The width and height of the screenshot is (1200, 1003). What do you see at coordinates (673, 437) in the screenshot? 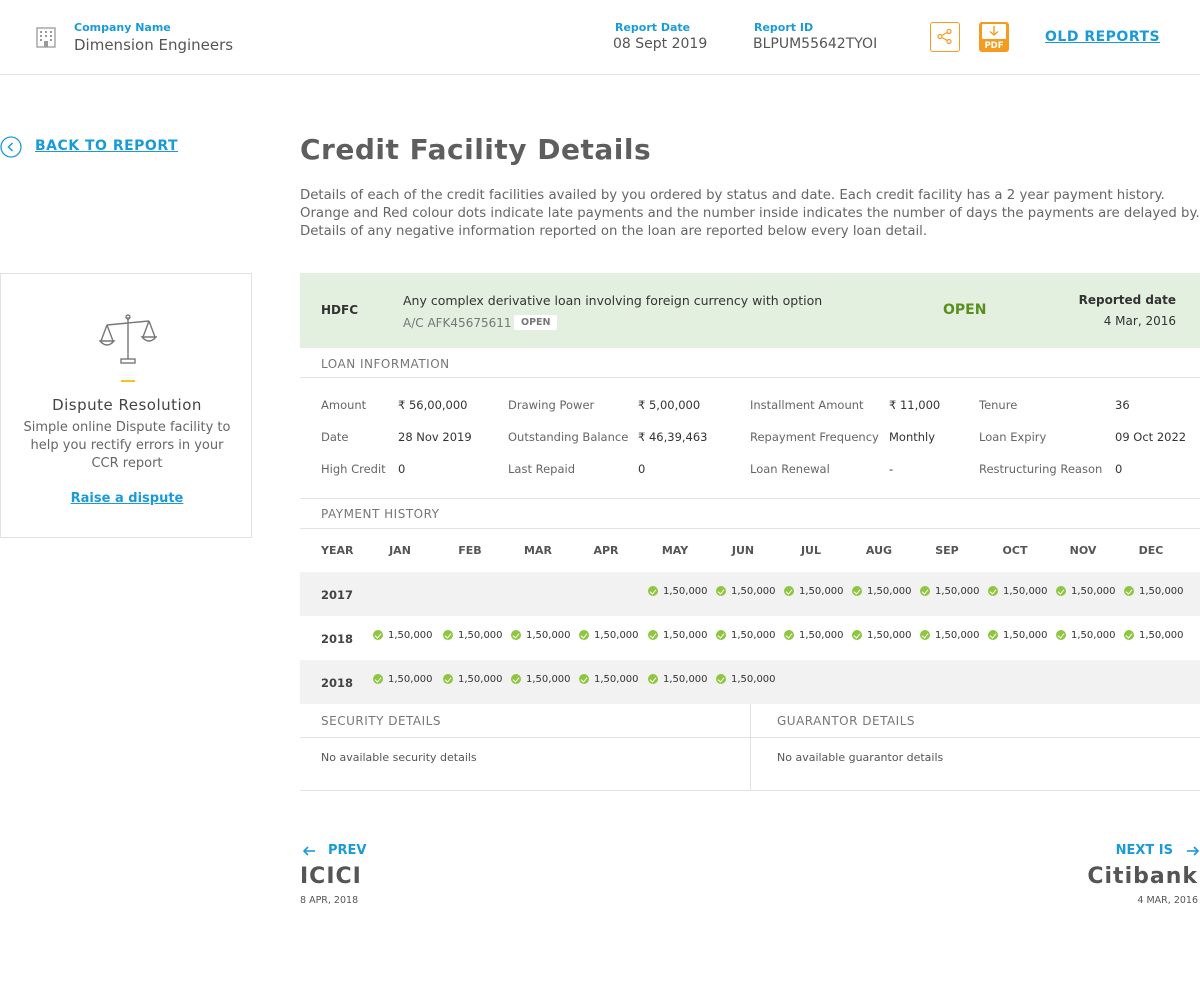
I see `outstanding-balance-value: ₹ 46,39,463` at bounding box center [673, 437].